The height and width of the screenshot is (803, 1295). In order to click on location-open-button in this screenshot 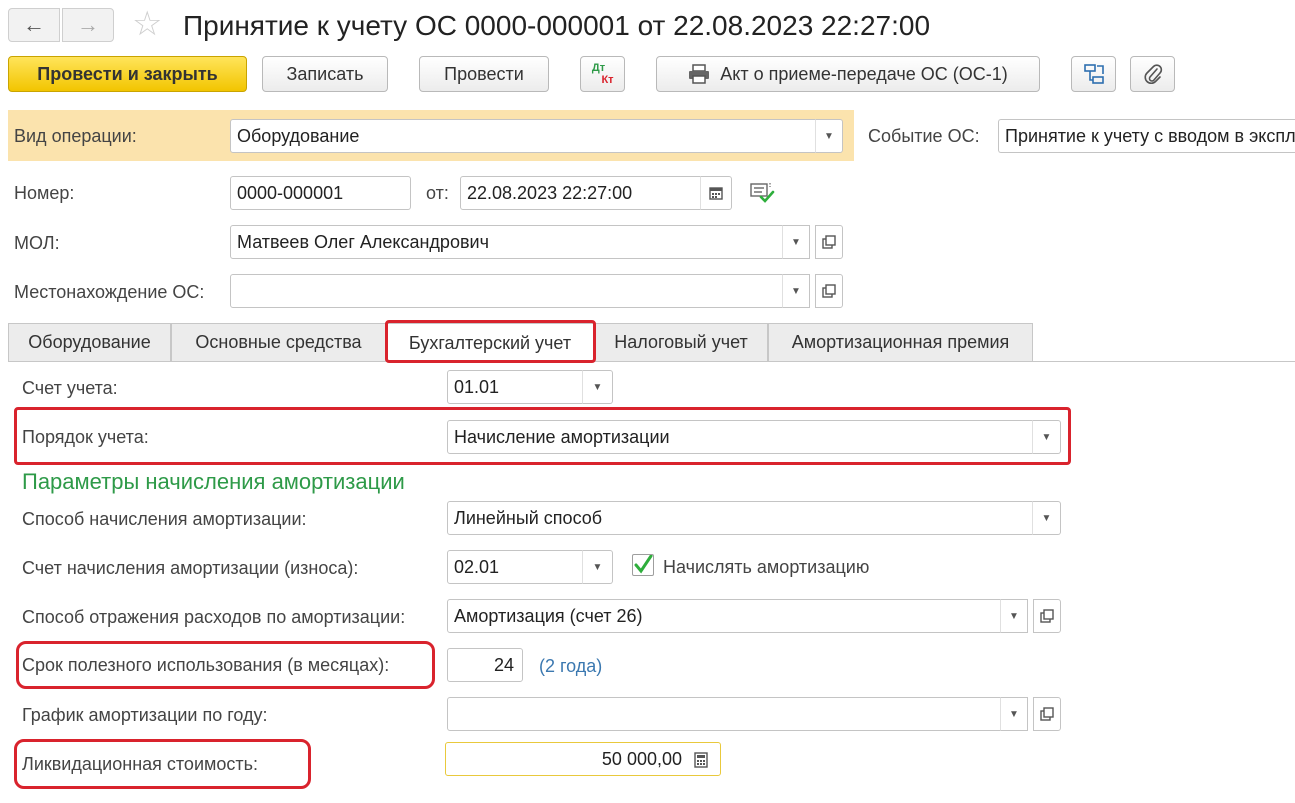, I will do `click(829, 291)`.